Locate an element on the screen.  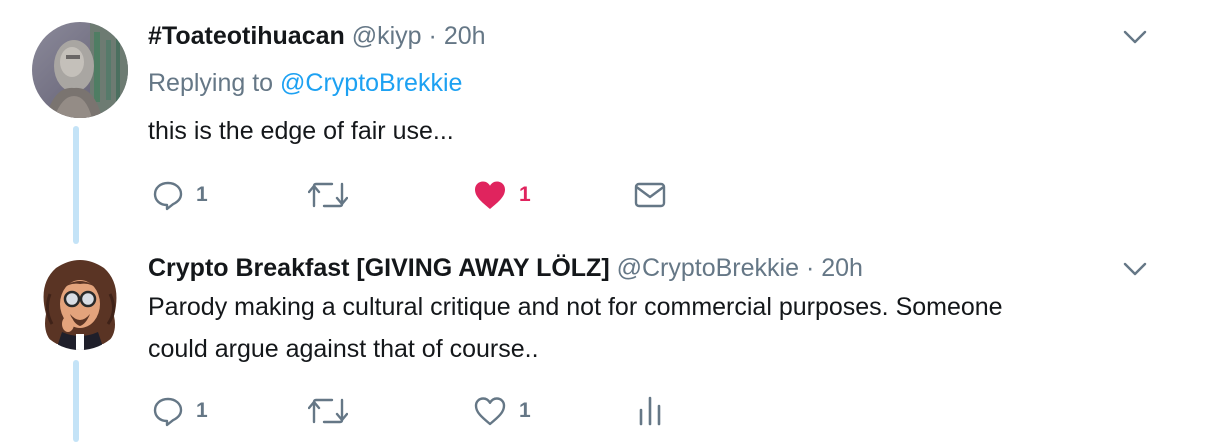
direct-message-button is located at coordinates (650, 195).